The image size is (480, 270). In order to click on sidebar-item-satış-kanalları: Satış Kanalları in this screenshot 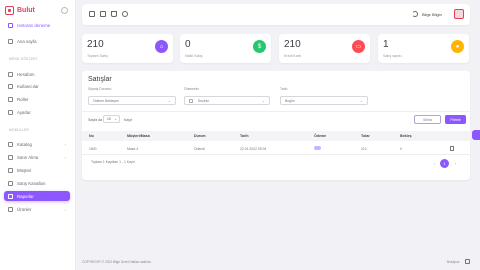, I will do `click(37, 183)`.